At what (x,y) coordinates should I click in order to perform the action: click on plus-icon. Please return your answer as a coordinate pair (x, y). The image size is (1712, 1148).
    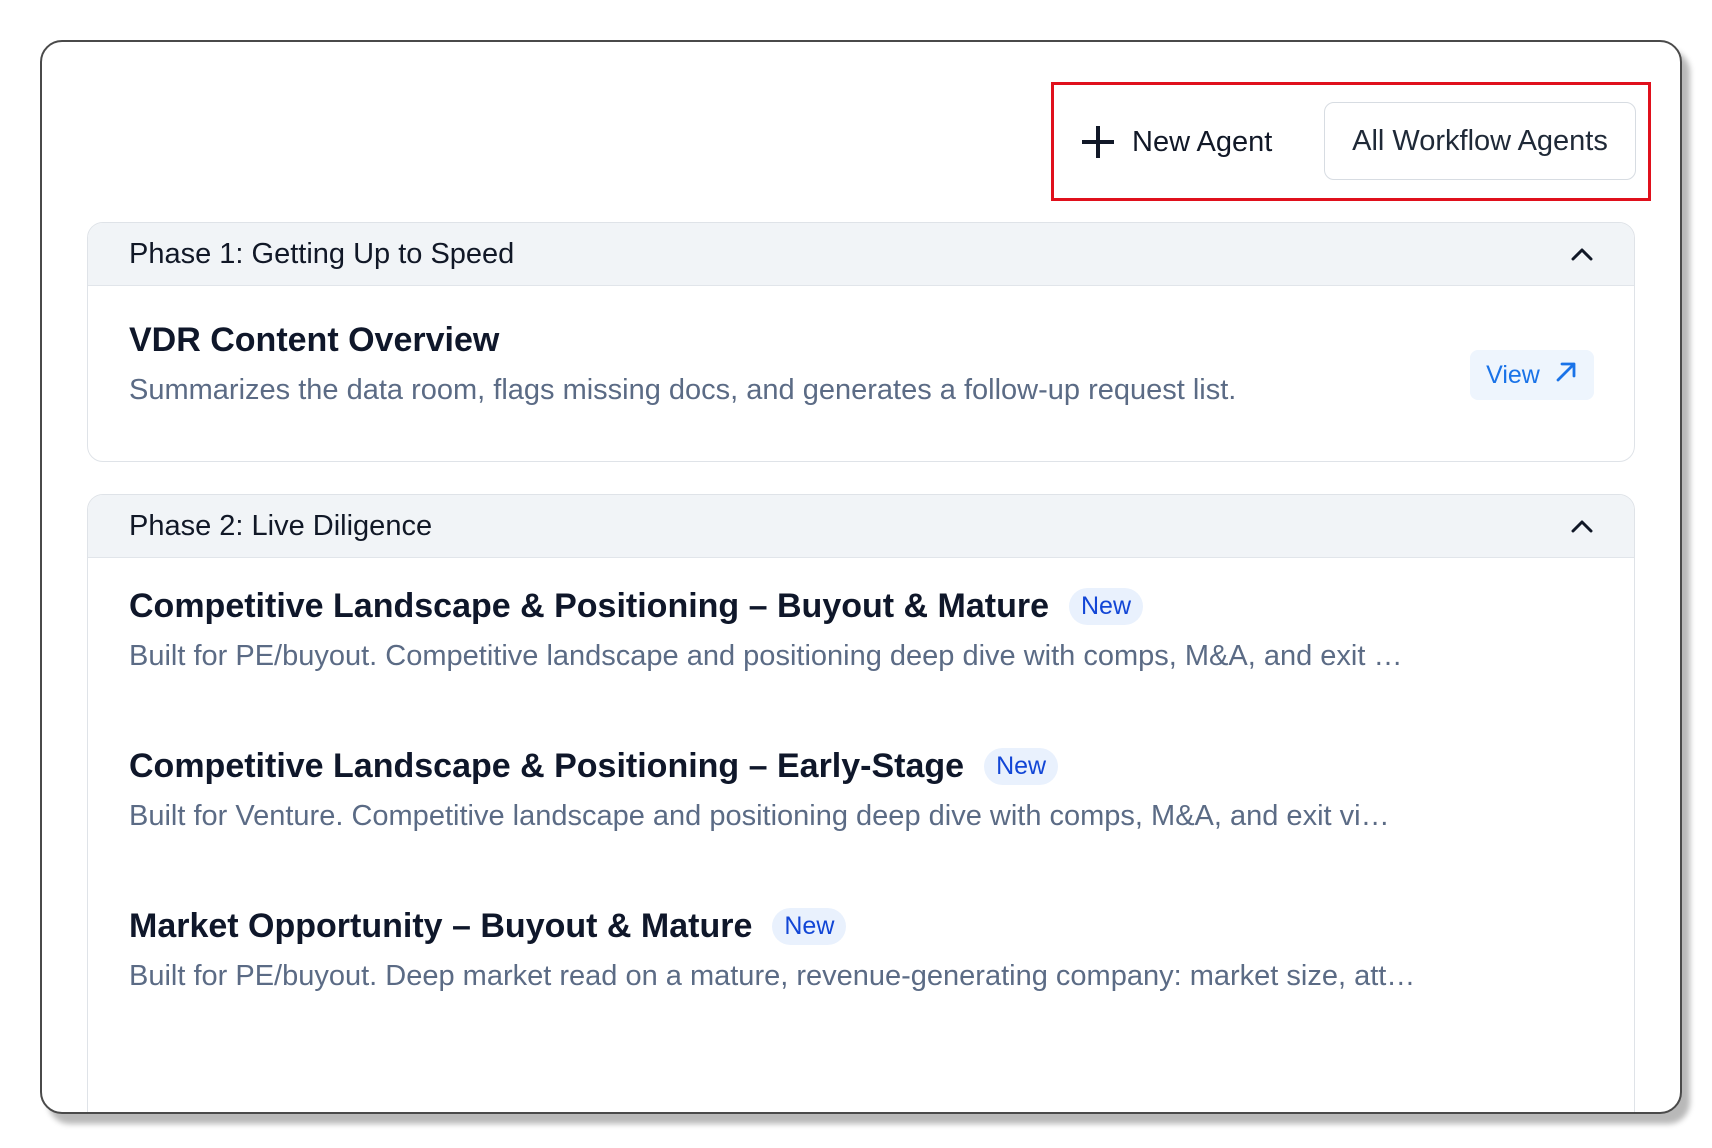
    Looking at the image, I should click on (1098, 142).